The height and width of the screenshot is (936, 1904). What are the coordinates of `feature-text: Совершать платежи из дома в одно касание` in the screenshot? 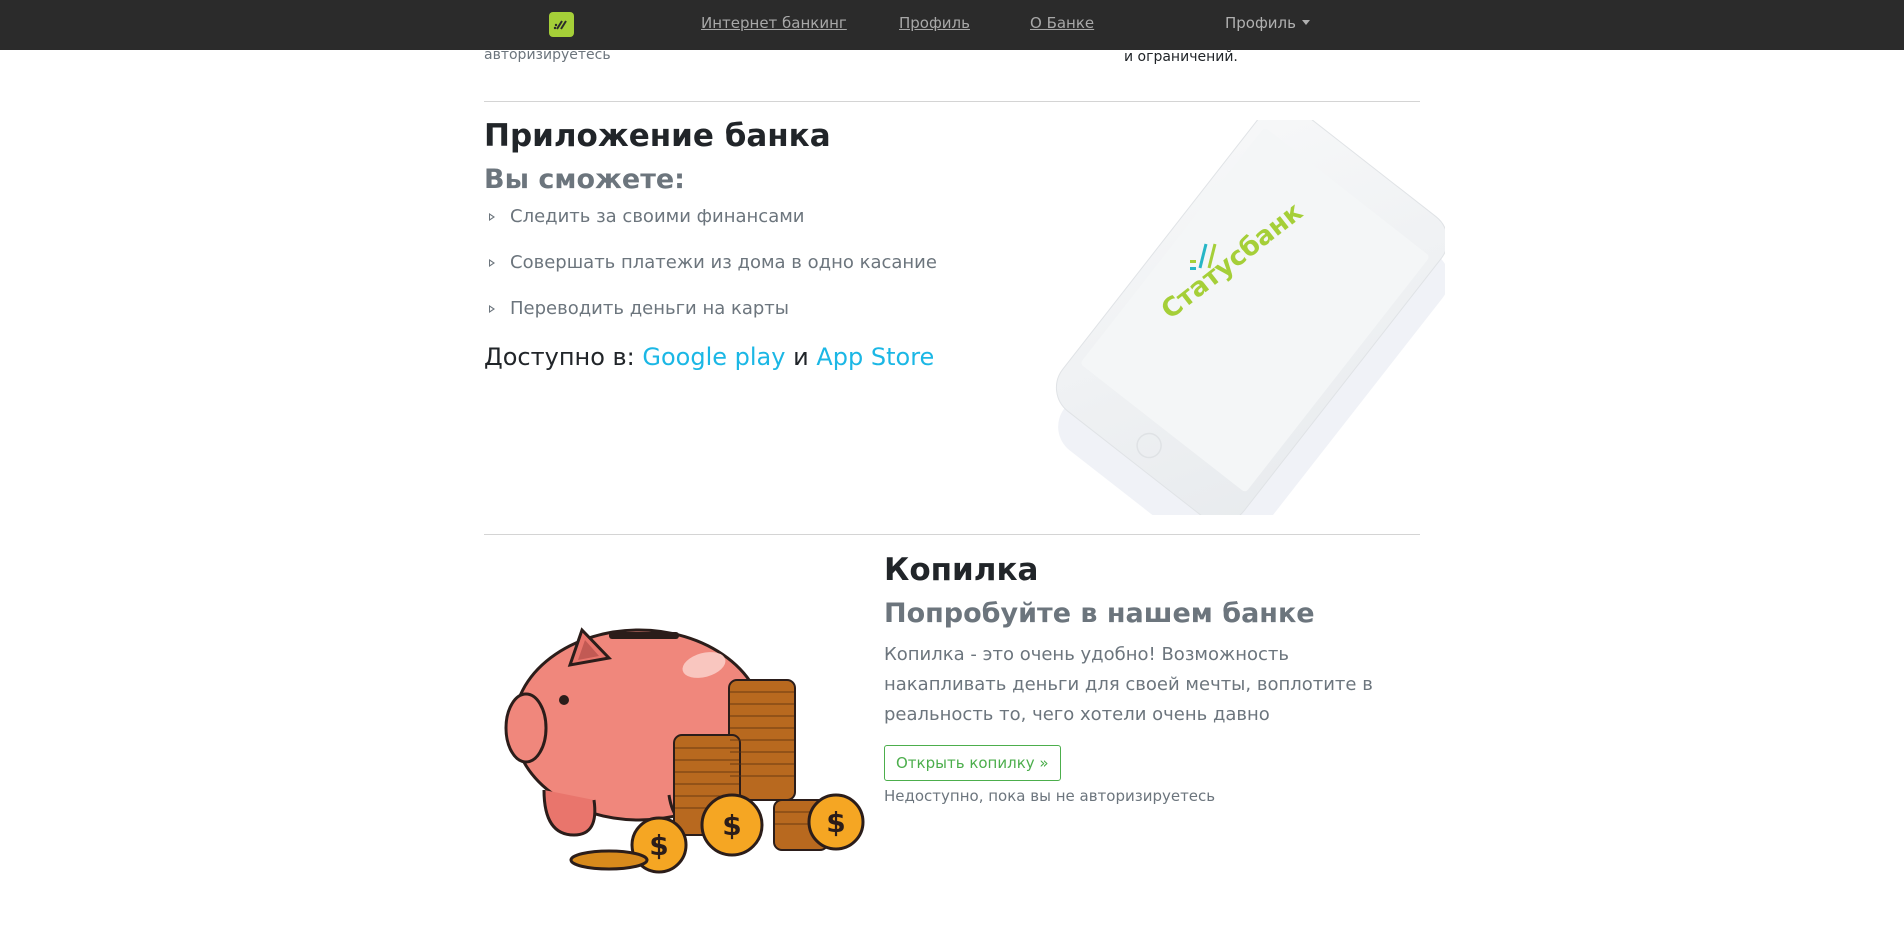 It's located at (723, 262).